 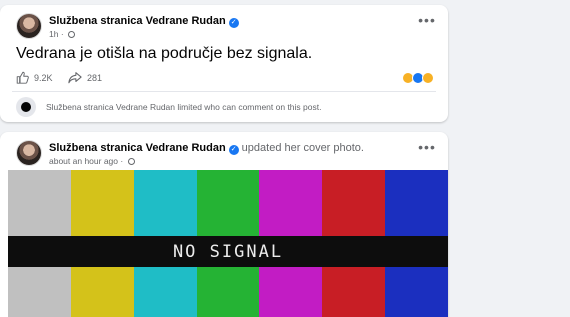 I want to click on no-signal-text: NO SIGNAL, so click(x=228, y=251).